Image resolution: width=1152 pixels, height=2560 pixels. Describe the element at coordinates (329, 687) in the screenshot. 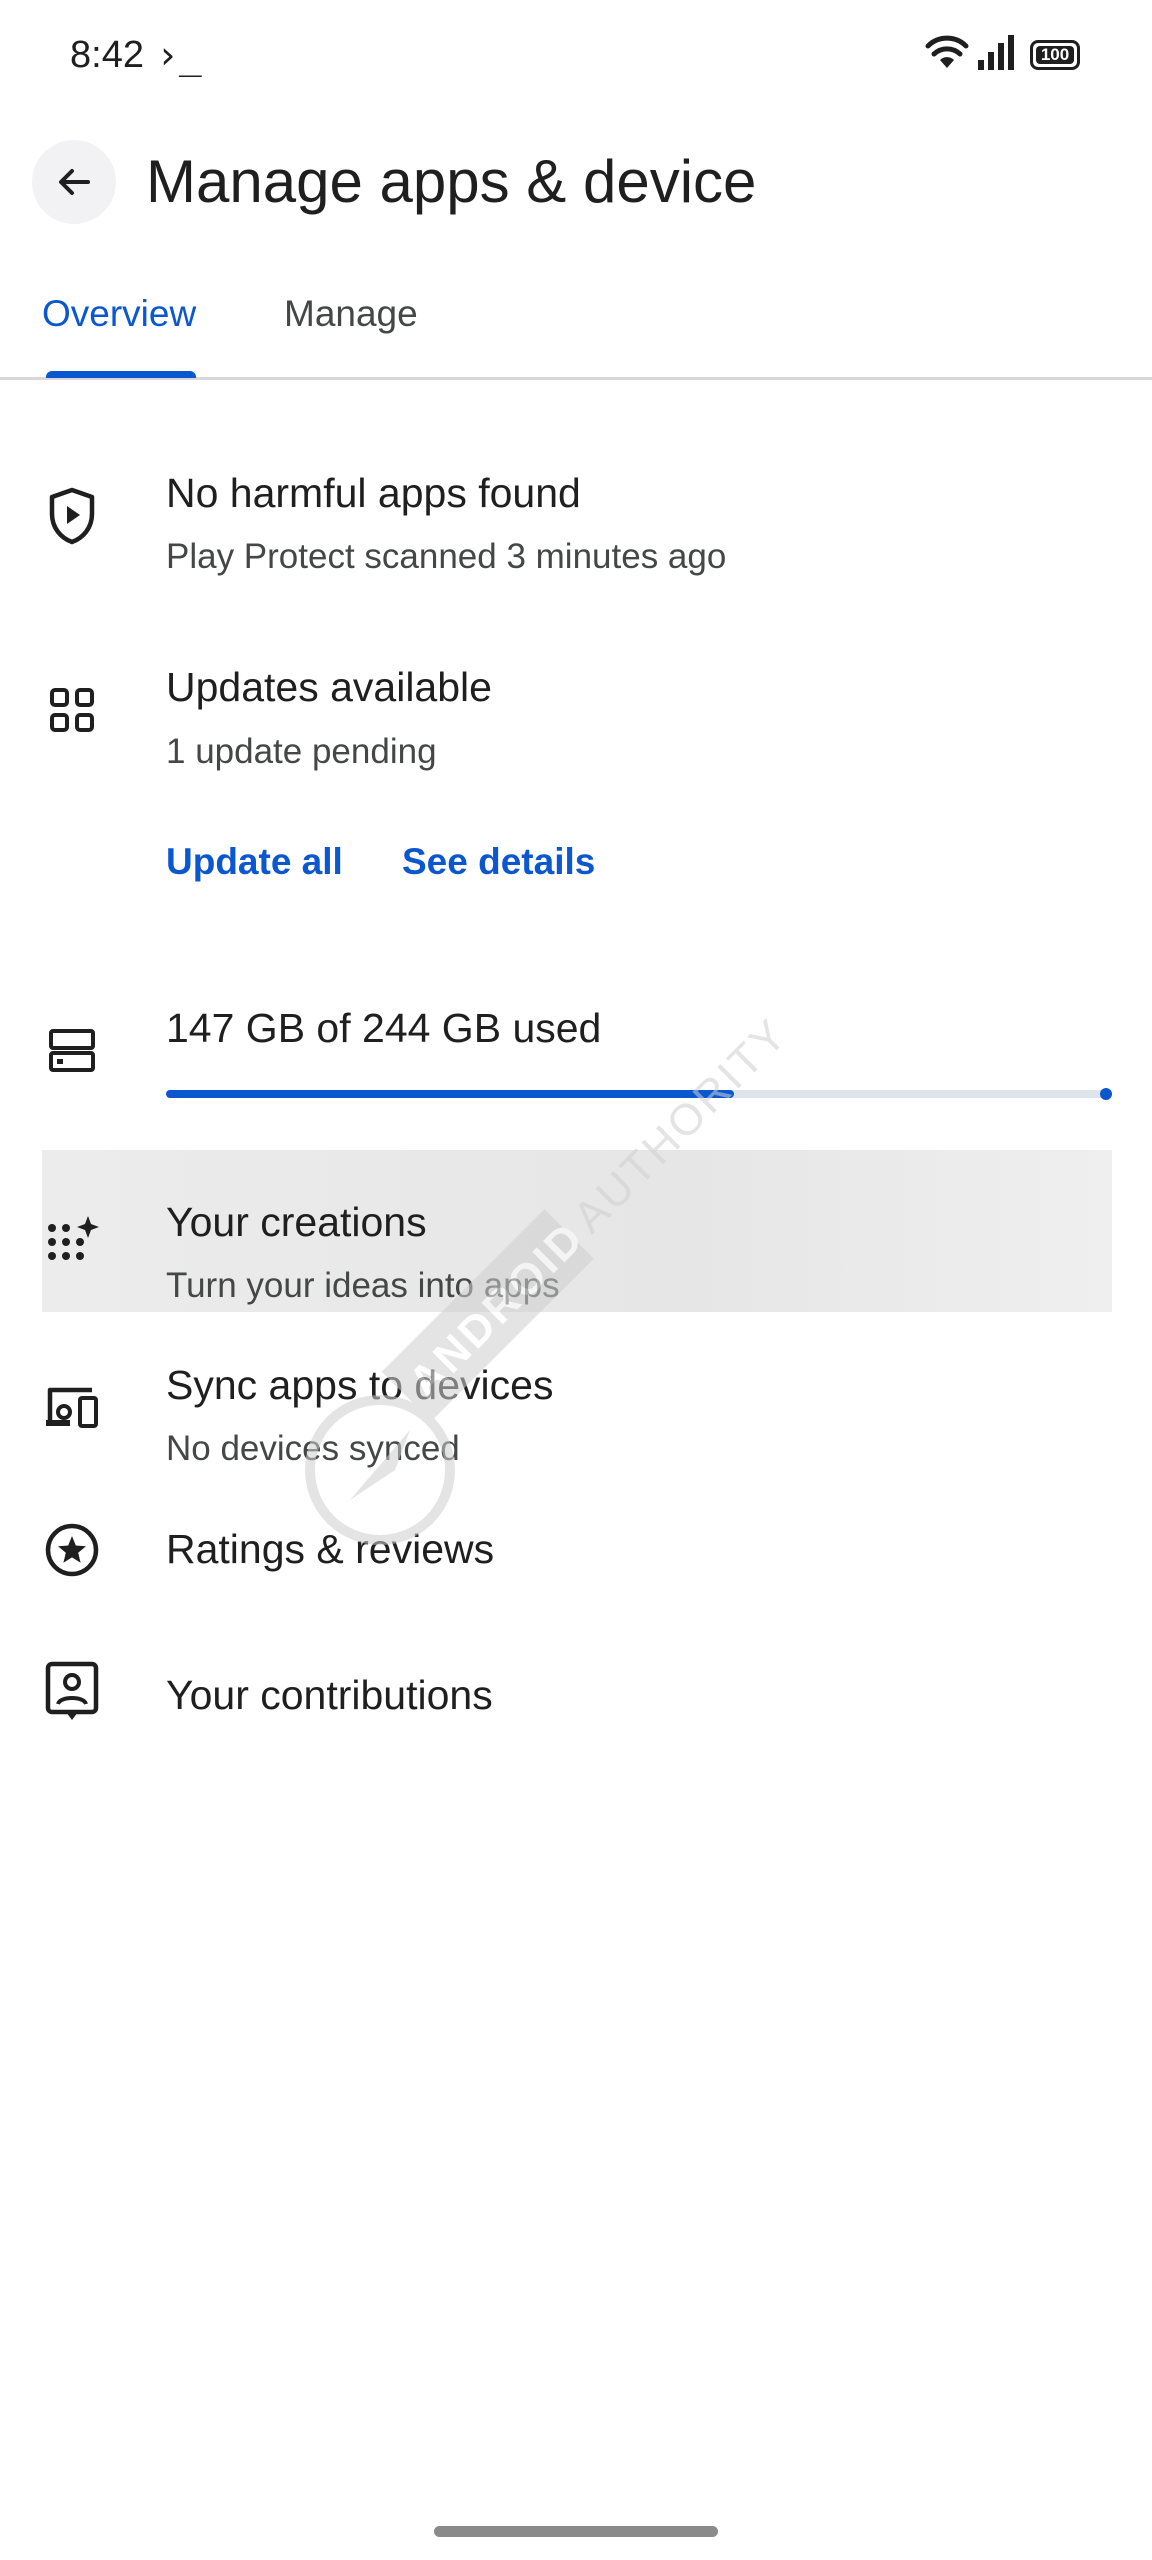

I see `updates-title: Updates available` at that location.